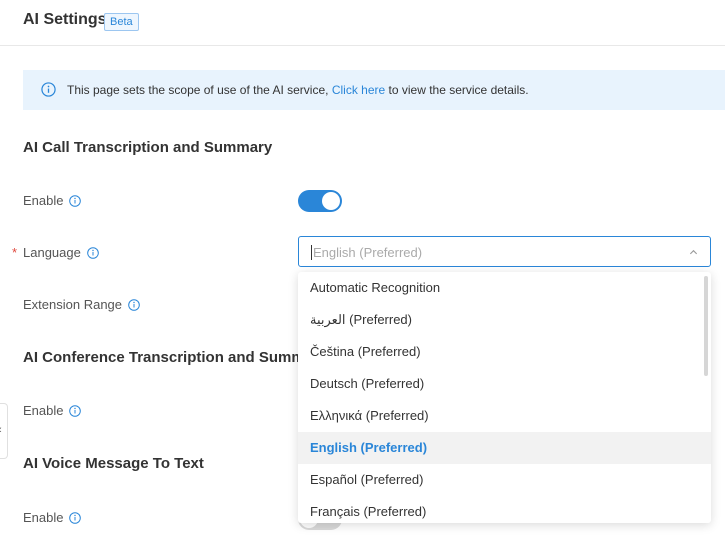 This screenshot has width=725, height=535. I want to click on dropdown-option-selected: English (Preferred), so click(504, 448).